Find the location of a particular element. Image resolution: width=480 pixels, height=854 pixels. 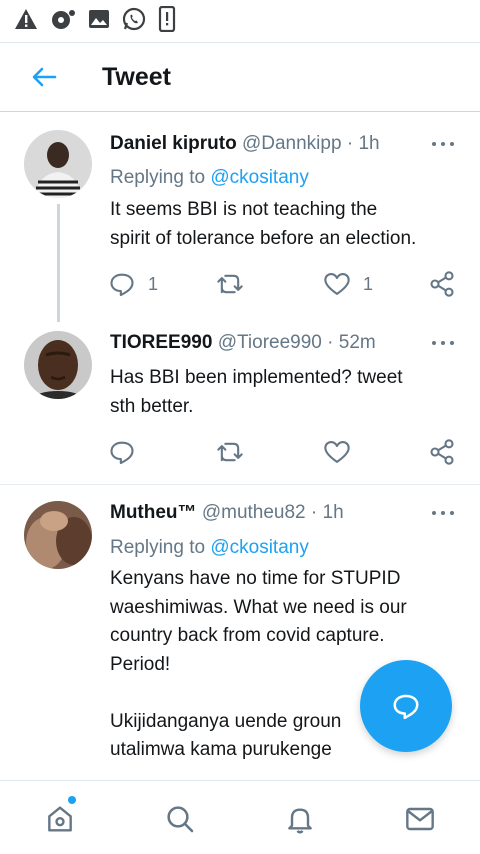

tweet-actions: 1 1 is located at coordinates (283, 284).